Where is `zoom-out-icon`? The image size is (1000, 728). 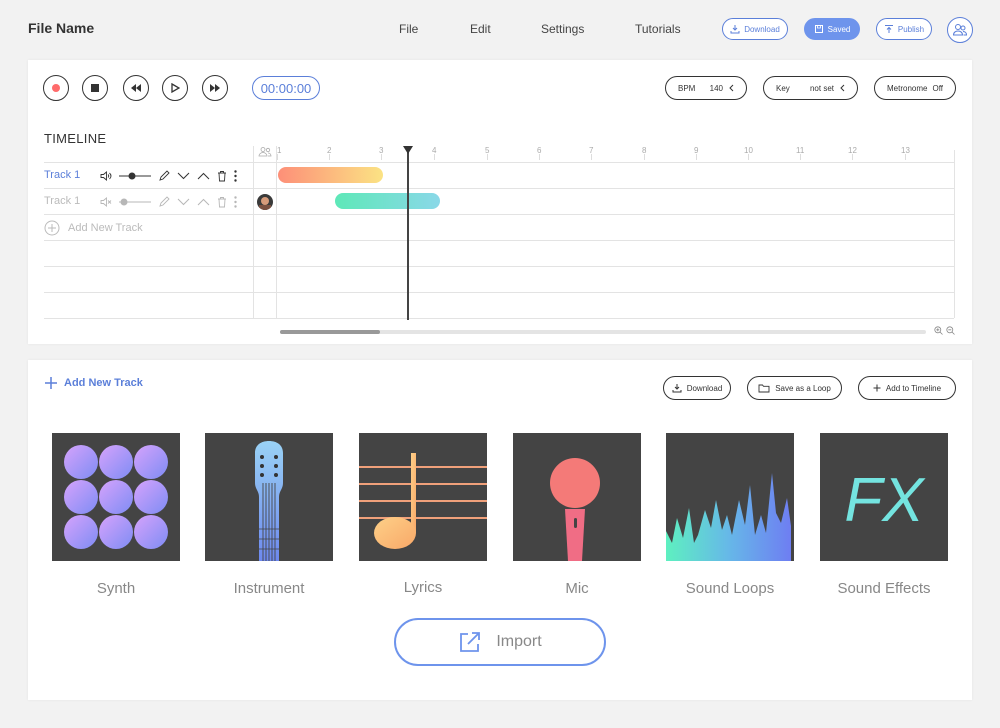 zoom-out-icon is located at coordinates (950, 330).